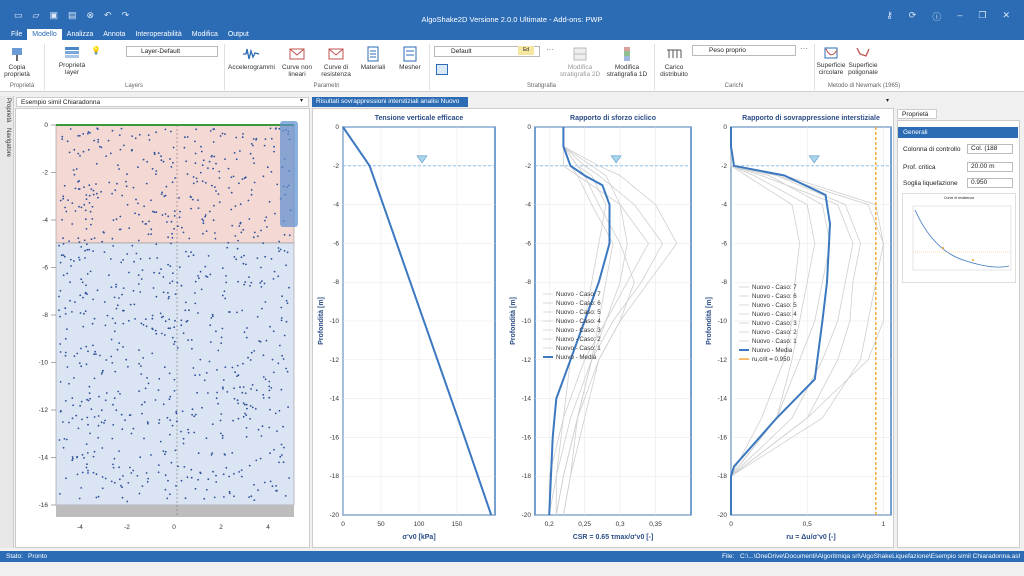 The height and width of the screenshot is (576, 1024). What do you see at coordinates (550, 49) in the screenshot?
I see `more-options-icon: ···` at bounding box center [550, 49].